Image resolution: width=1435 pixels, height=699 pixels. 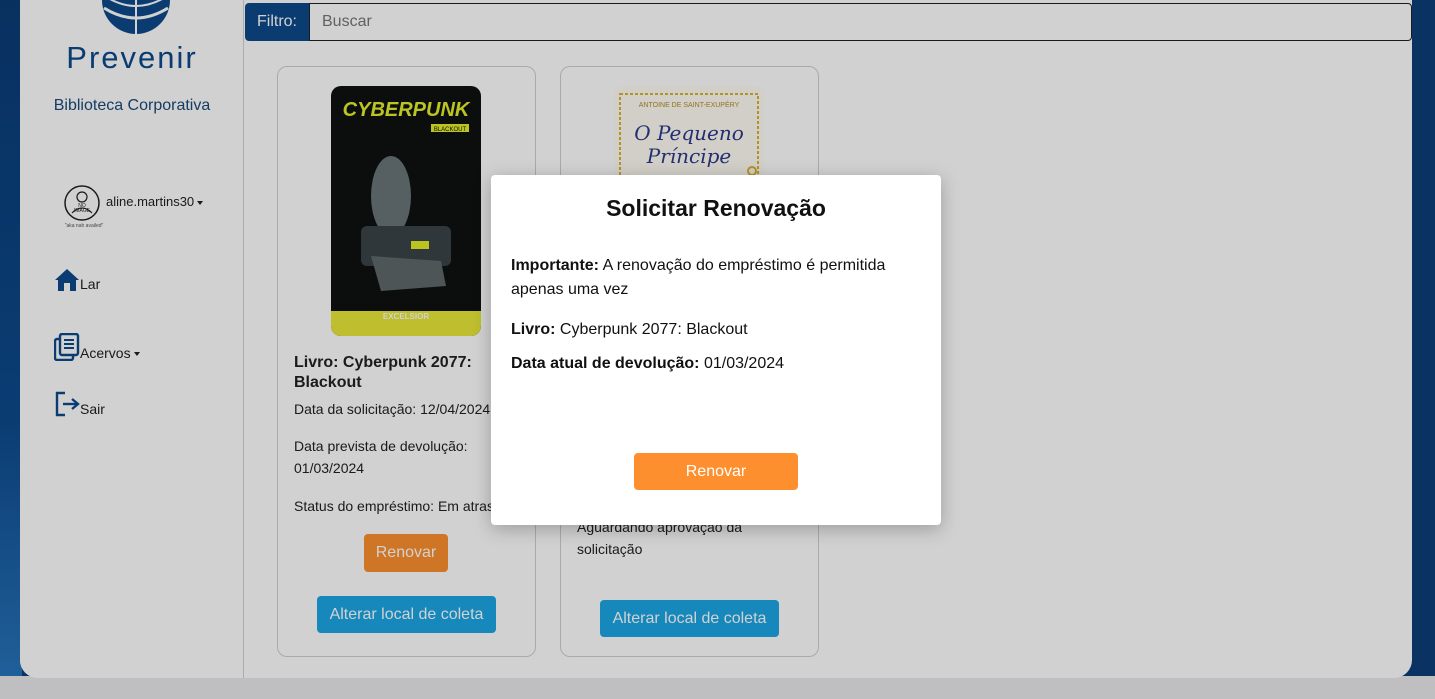 What do you see at coordinates (716, 471) in the screenshot?
I see `confirm-renew-button: Renovar` at bounding box center [716, 471].